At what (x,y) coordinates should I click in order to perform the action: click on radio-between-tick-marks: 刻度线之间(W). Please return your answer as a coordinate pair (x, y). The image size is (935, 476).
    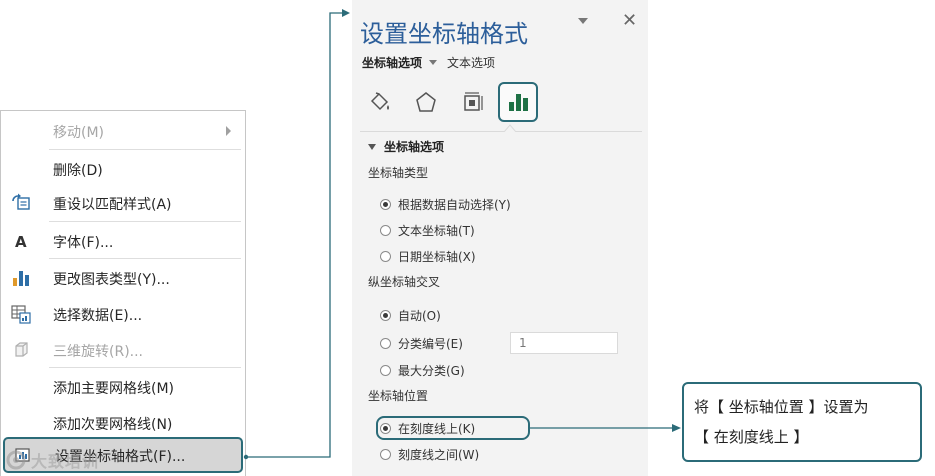
    Looking at the image, I should click on (429, 454).